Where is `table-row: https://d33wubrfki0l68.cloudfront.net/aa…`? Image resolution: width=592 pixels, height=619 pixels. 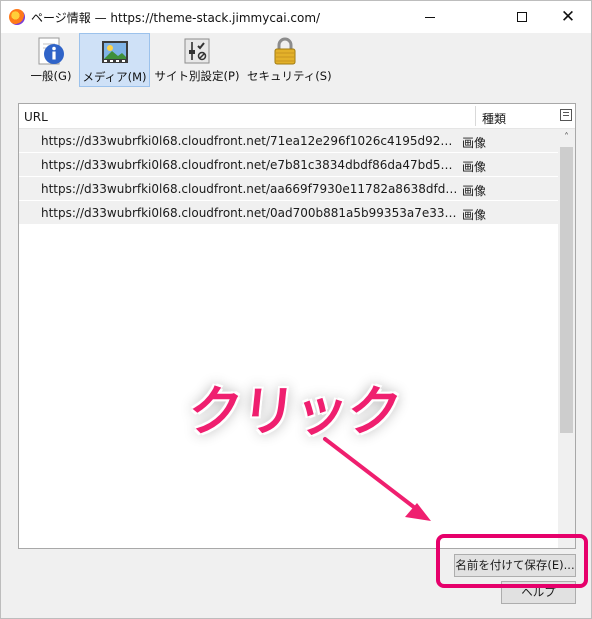 table-row: https://d33wubrfki0l68.cloudfront.net/aa… is located at coordinates (289, 189).